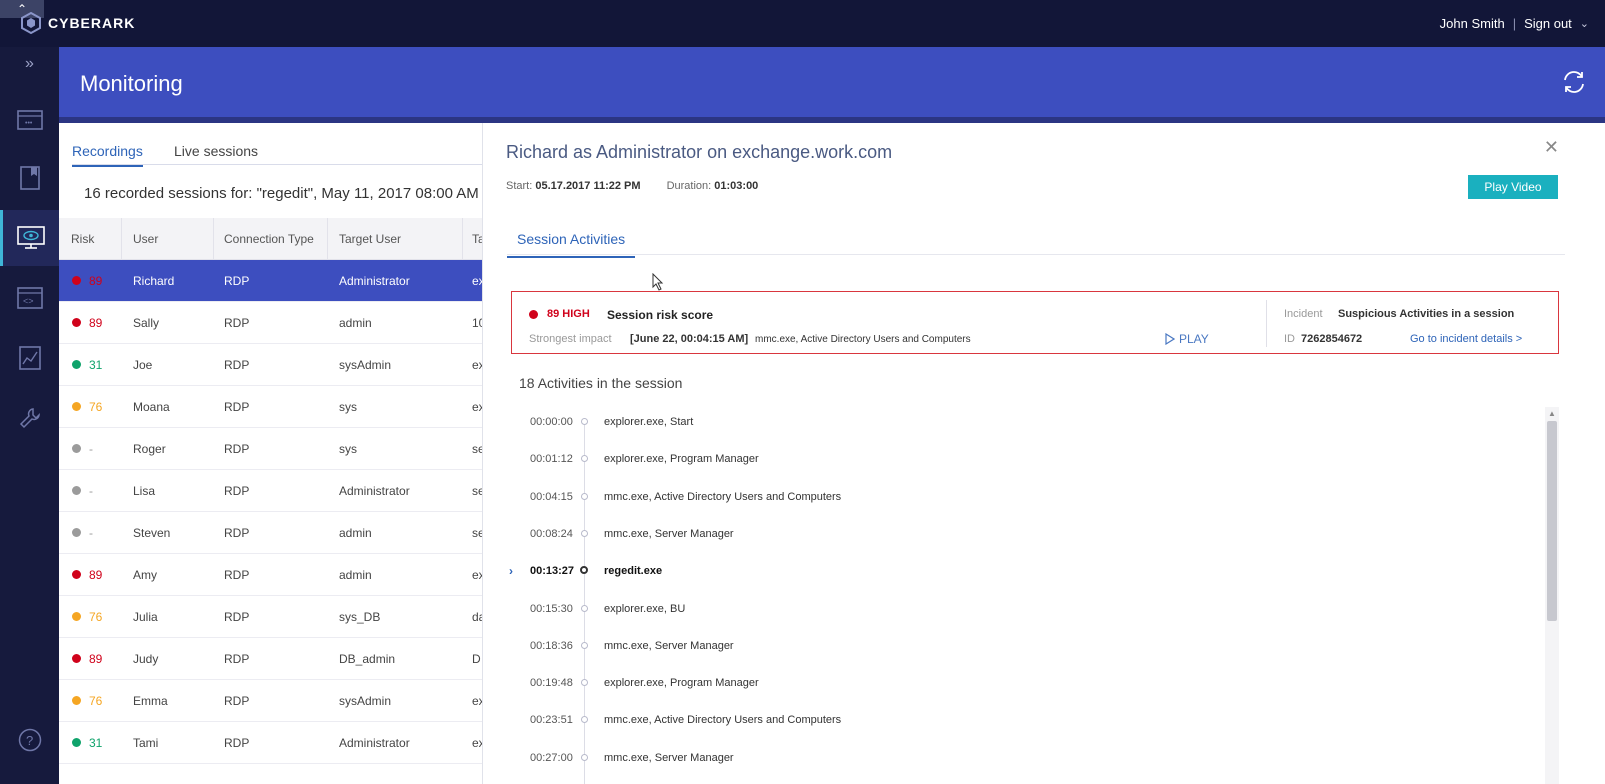 Image resolution: width=1605 pixels, height=784 pixels. I want to click on activity-count: 18 Activities in the session, so click(601, 383).